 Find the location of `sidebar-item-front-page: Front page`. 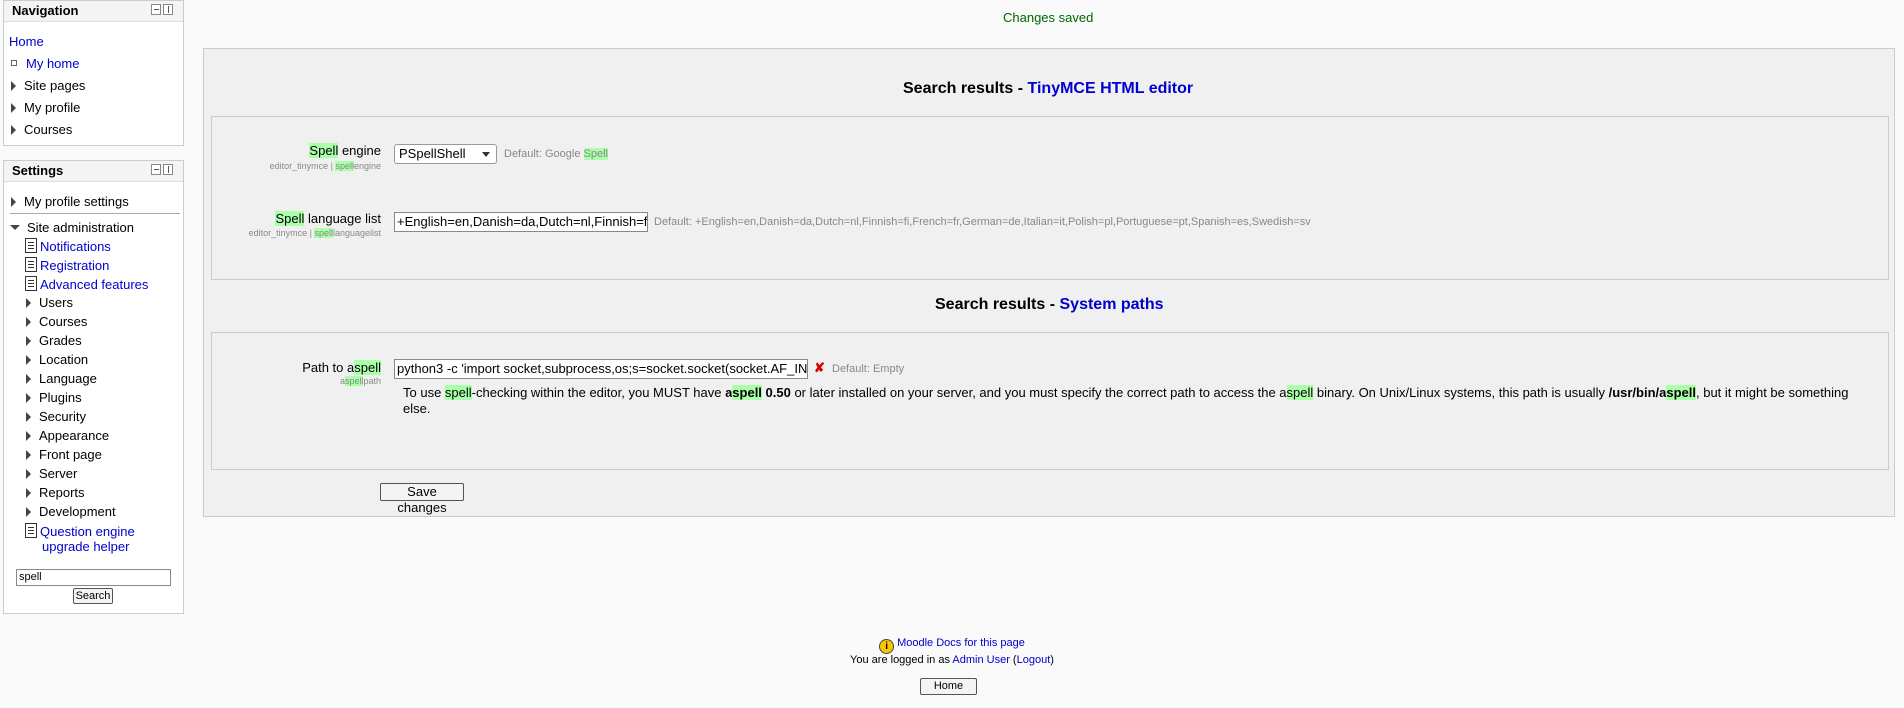

sidebar-item-front-page: Front page is located at coordinates (64, 454).